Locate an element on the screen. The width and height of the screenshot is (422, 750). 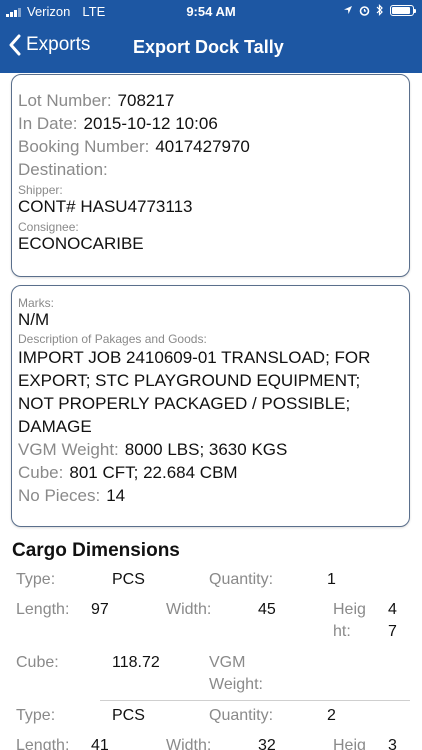
no-pieces-value: 14 is located at coordinates (116, 495).